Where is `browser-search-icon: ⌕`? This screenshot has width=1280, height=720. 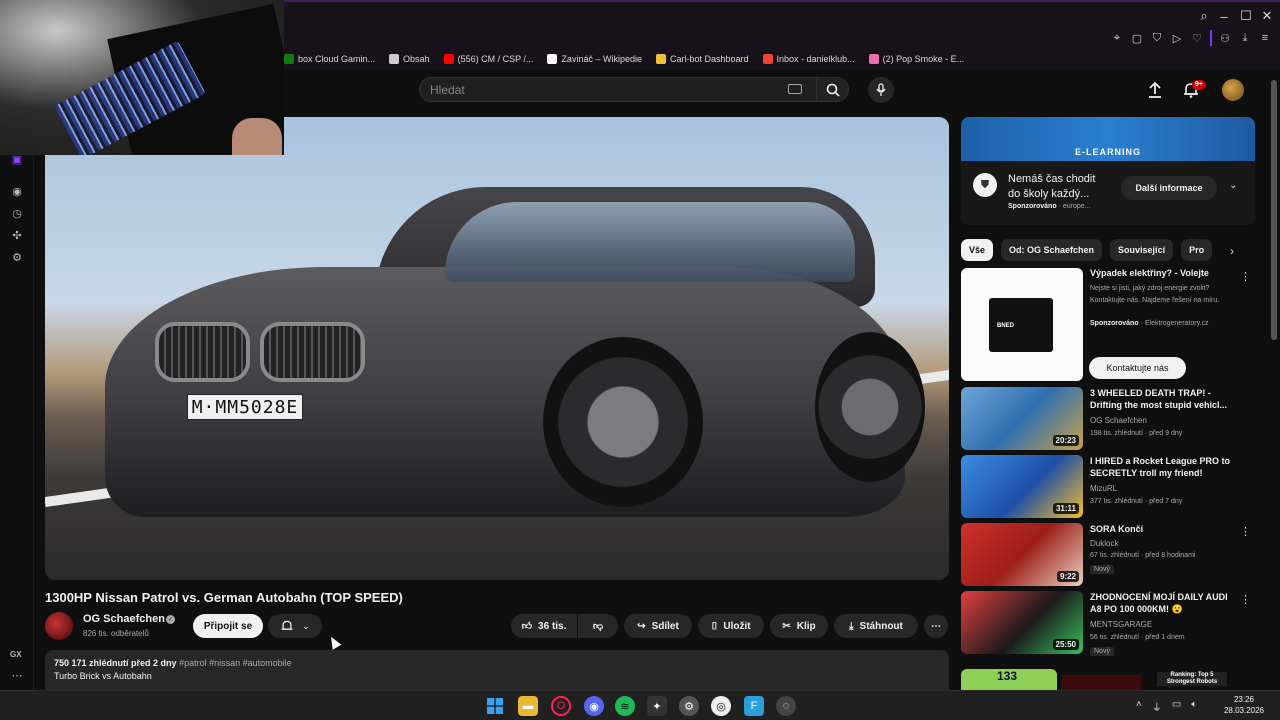 browser-search-icon: ⌕ is located at coordinates (1204, 16).